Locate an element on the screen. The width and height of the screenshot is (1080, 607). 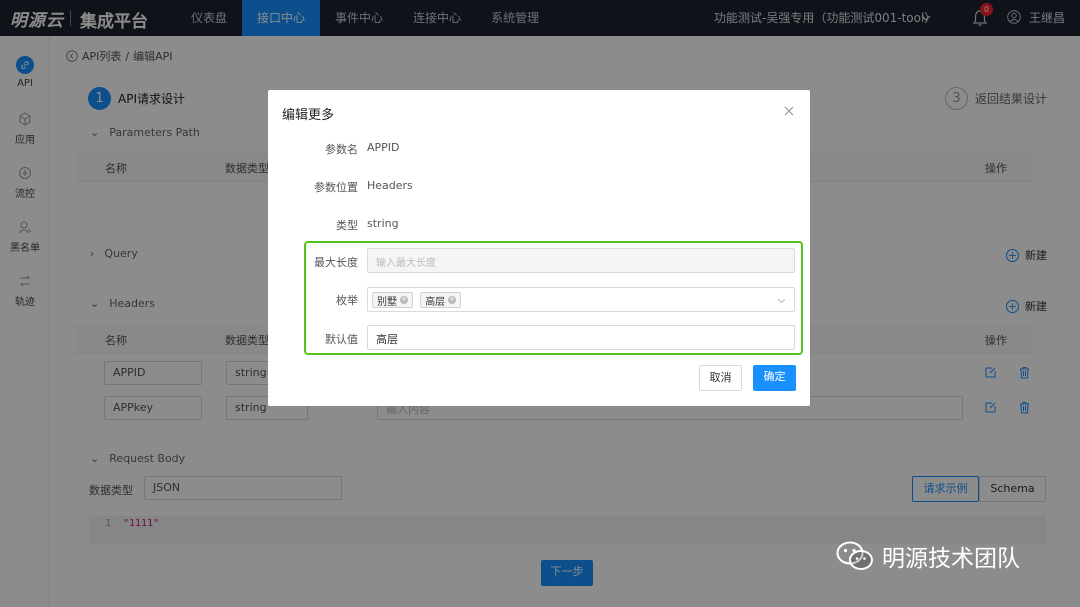
enum-label: 枚举 is located at coordinates (347, 300).